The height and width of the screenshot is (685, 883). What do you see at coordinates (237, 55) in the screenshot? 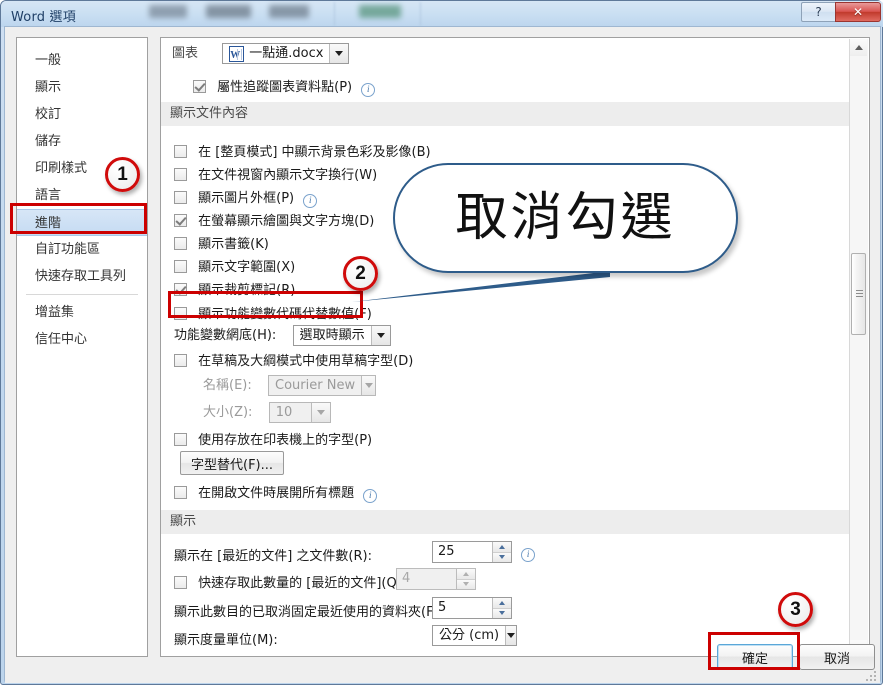
I see `word-document-icon` at bounding box center [237, 55].